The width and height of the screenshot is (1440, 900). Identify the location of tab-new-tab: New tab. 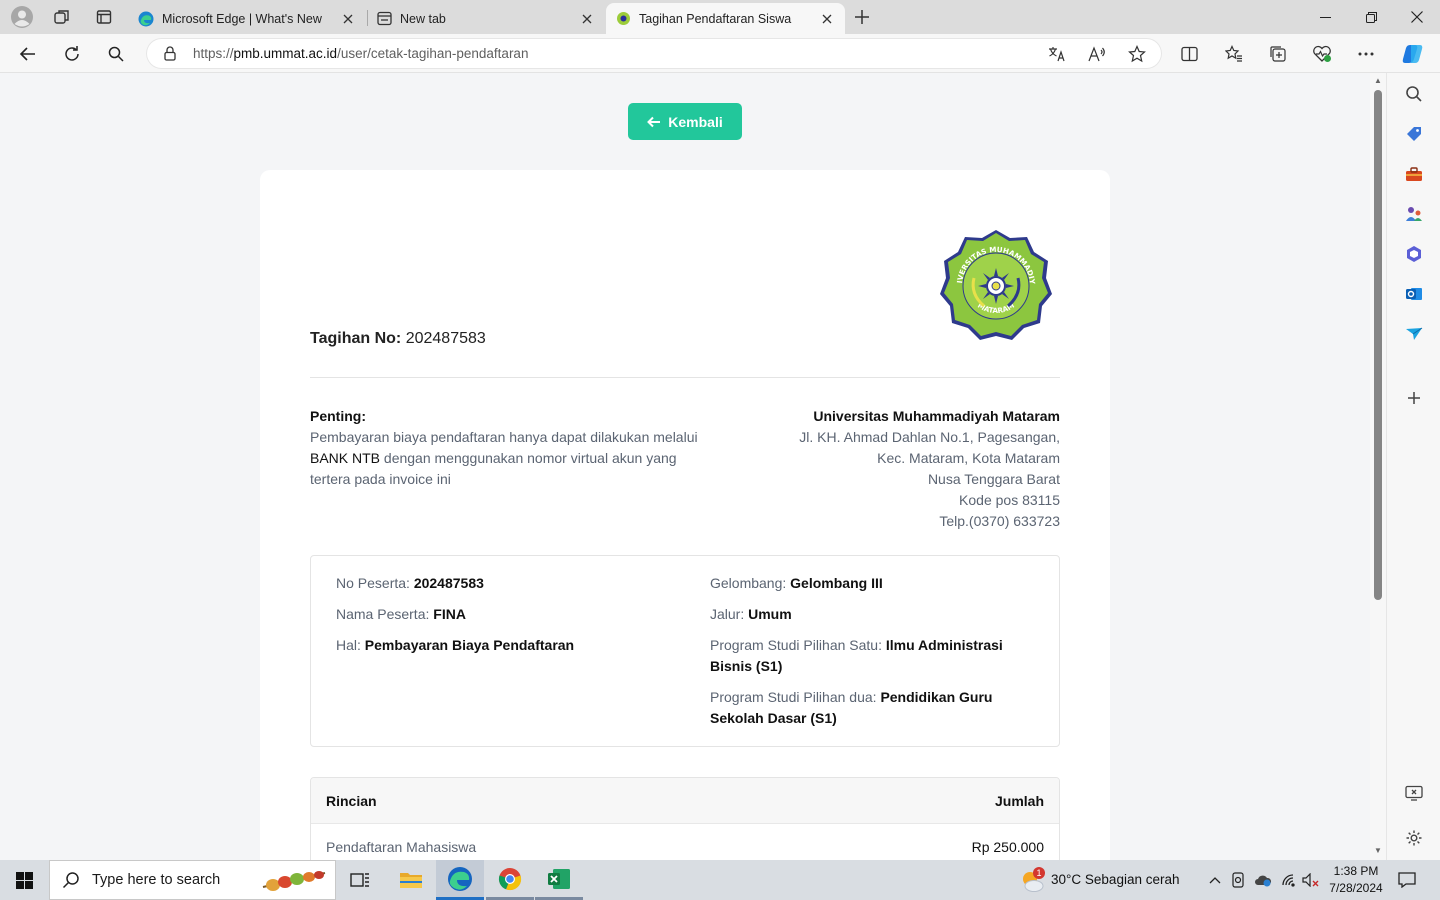
(486, 18).